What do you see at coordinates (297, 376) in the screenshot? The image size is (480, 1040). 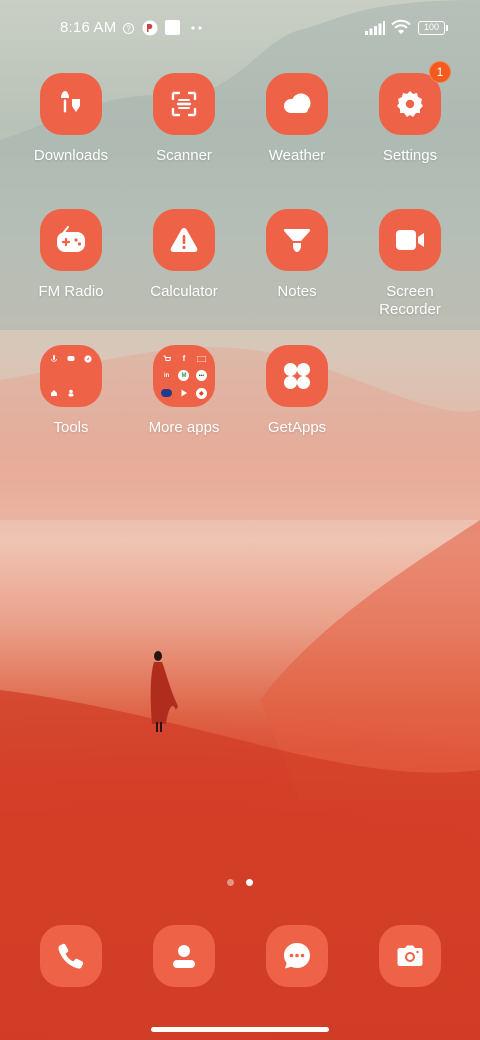 I see `getapps-icon` at bounding box center [297, 376].